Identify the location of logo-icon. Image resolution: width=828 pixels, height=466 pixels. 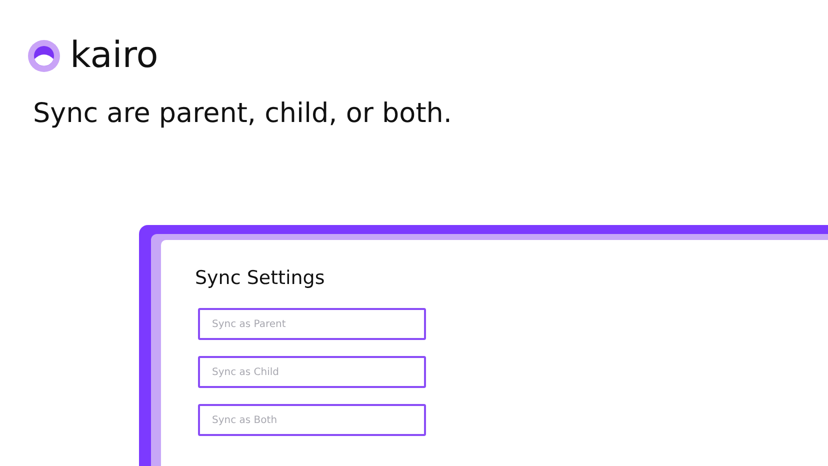
(44, 56).